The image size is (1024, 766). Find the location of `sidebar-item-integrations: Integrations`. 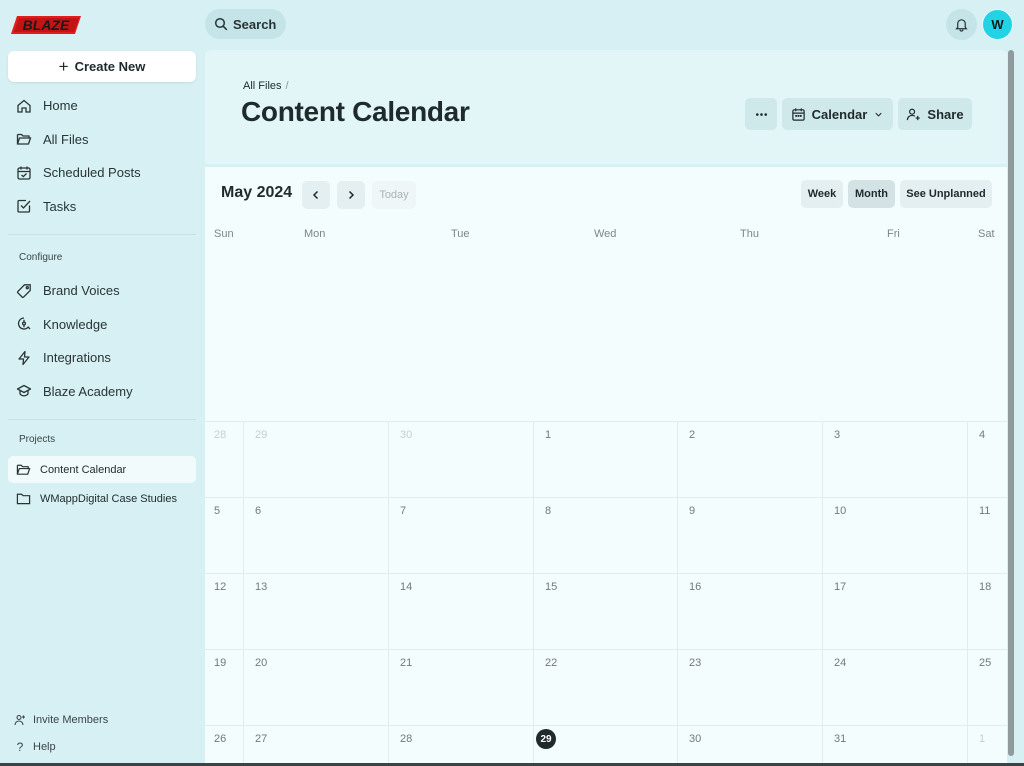

sidebar-item-integrations: Integrations is located at coordinates (102, 358).